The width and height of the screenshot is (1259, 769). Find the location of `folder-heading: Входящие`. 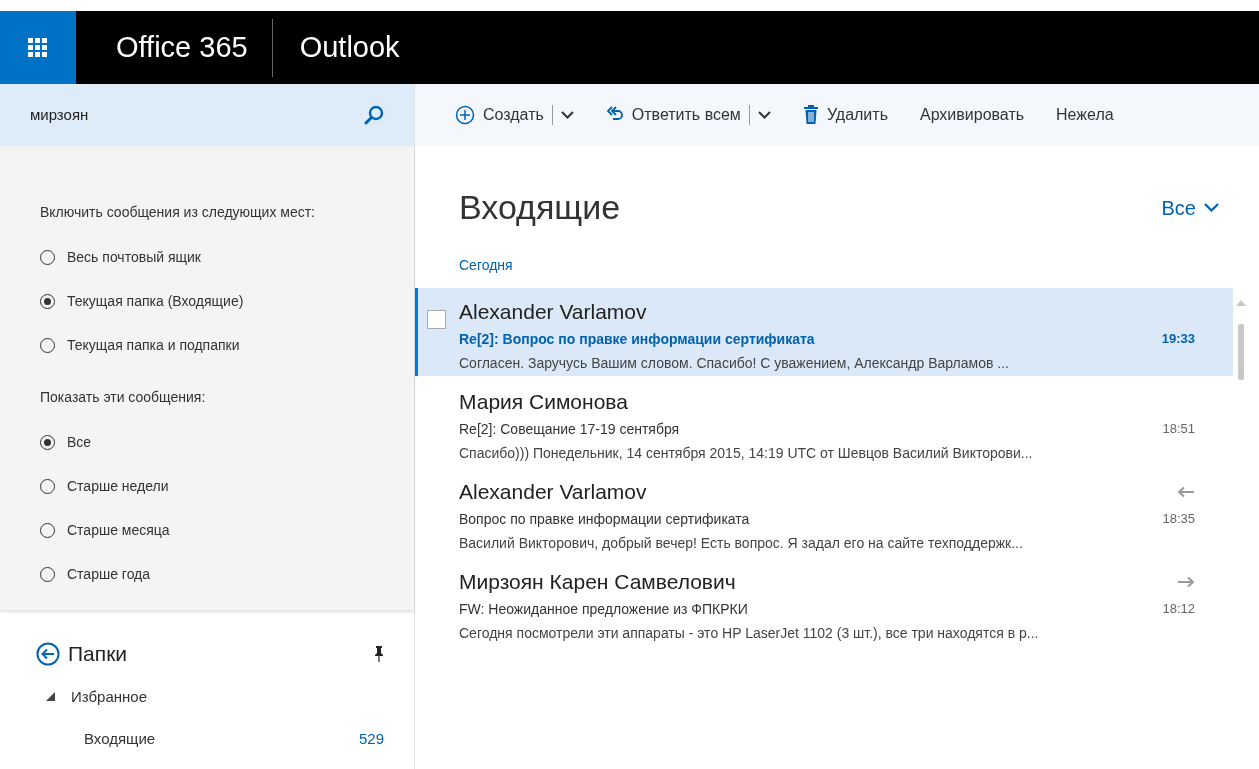

folder-heading: Входящие is located at coordinates (540, 207).